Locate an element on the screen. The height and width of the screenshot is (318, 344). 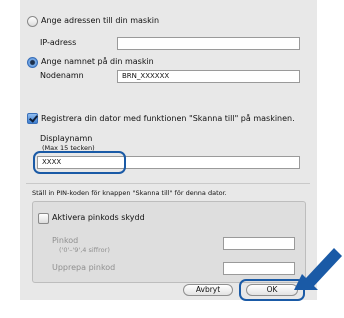
register-checkbox is located at coordinates (32, 118).